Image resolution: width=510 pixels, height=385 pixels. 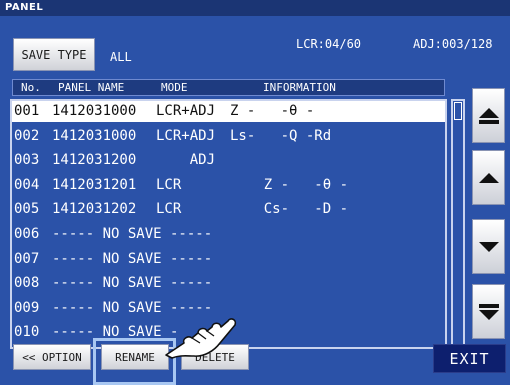 What do you see at coordinates (255, 8) in the screenshot?
I see `window-title: PANEL` at bounding box center [255, 8].